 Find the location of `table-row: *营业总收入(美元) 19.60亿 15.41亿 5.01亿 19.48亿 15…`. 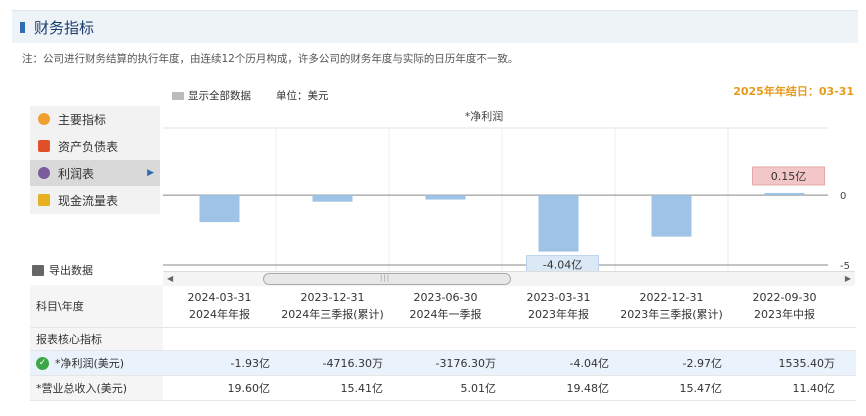

table-row: *营业总收入(美元) 19.60亿 15.41亿 5.01亿 19.48亿 15… is located at coordinates (443, 388).